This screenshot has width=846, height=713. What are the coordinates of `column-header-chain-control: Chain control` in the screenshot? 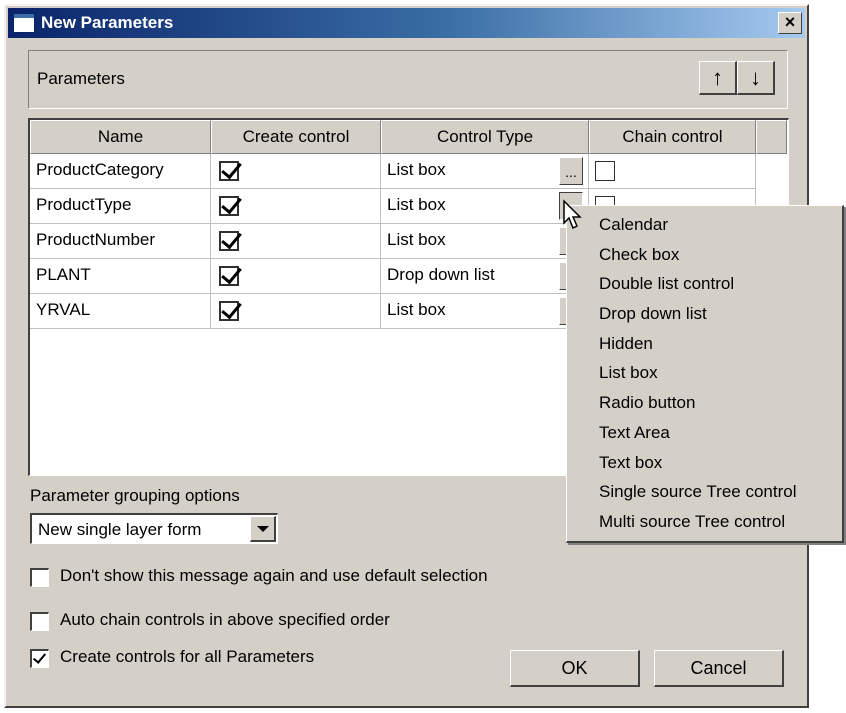 It's located at (672, 137).